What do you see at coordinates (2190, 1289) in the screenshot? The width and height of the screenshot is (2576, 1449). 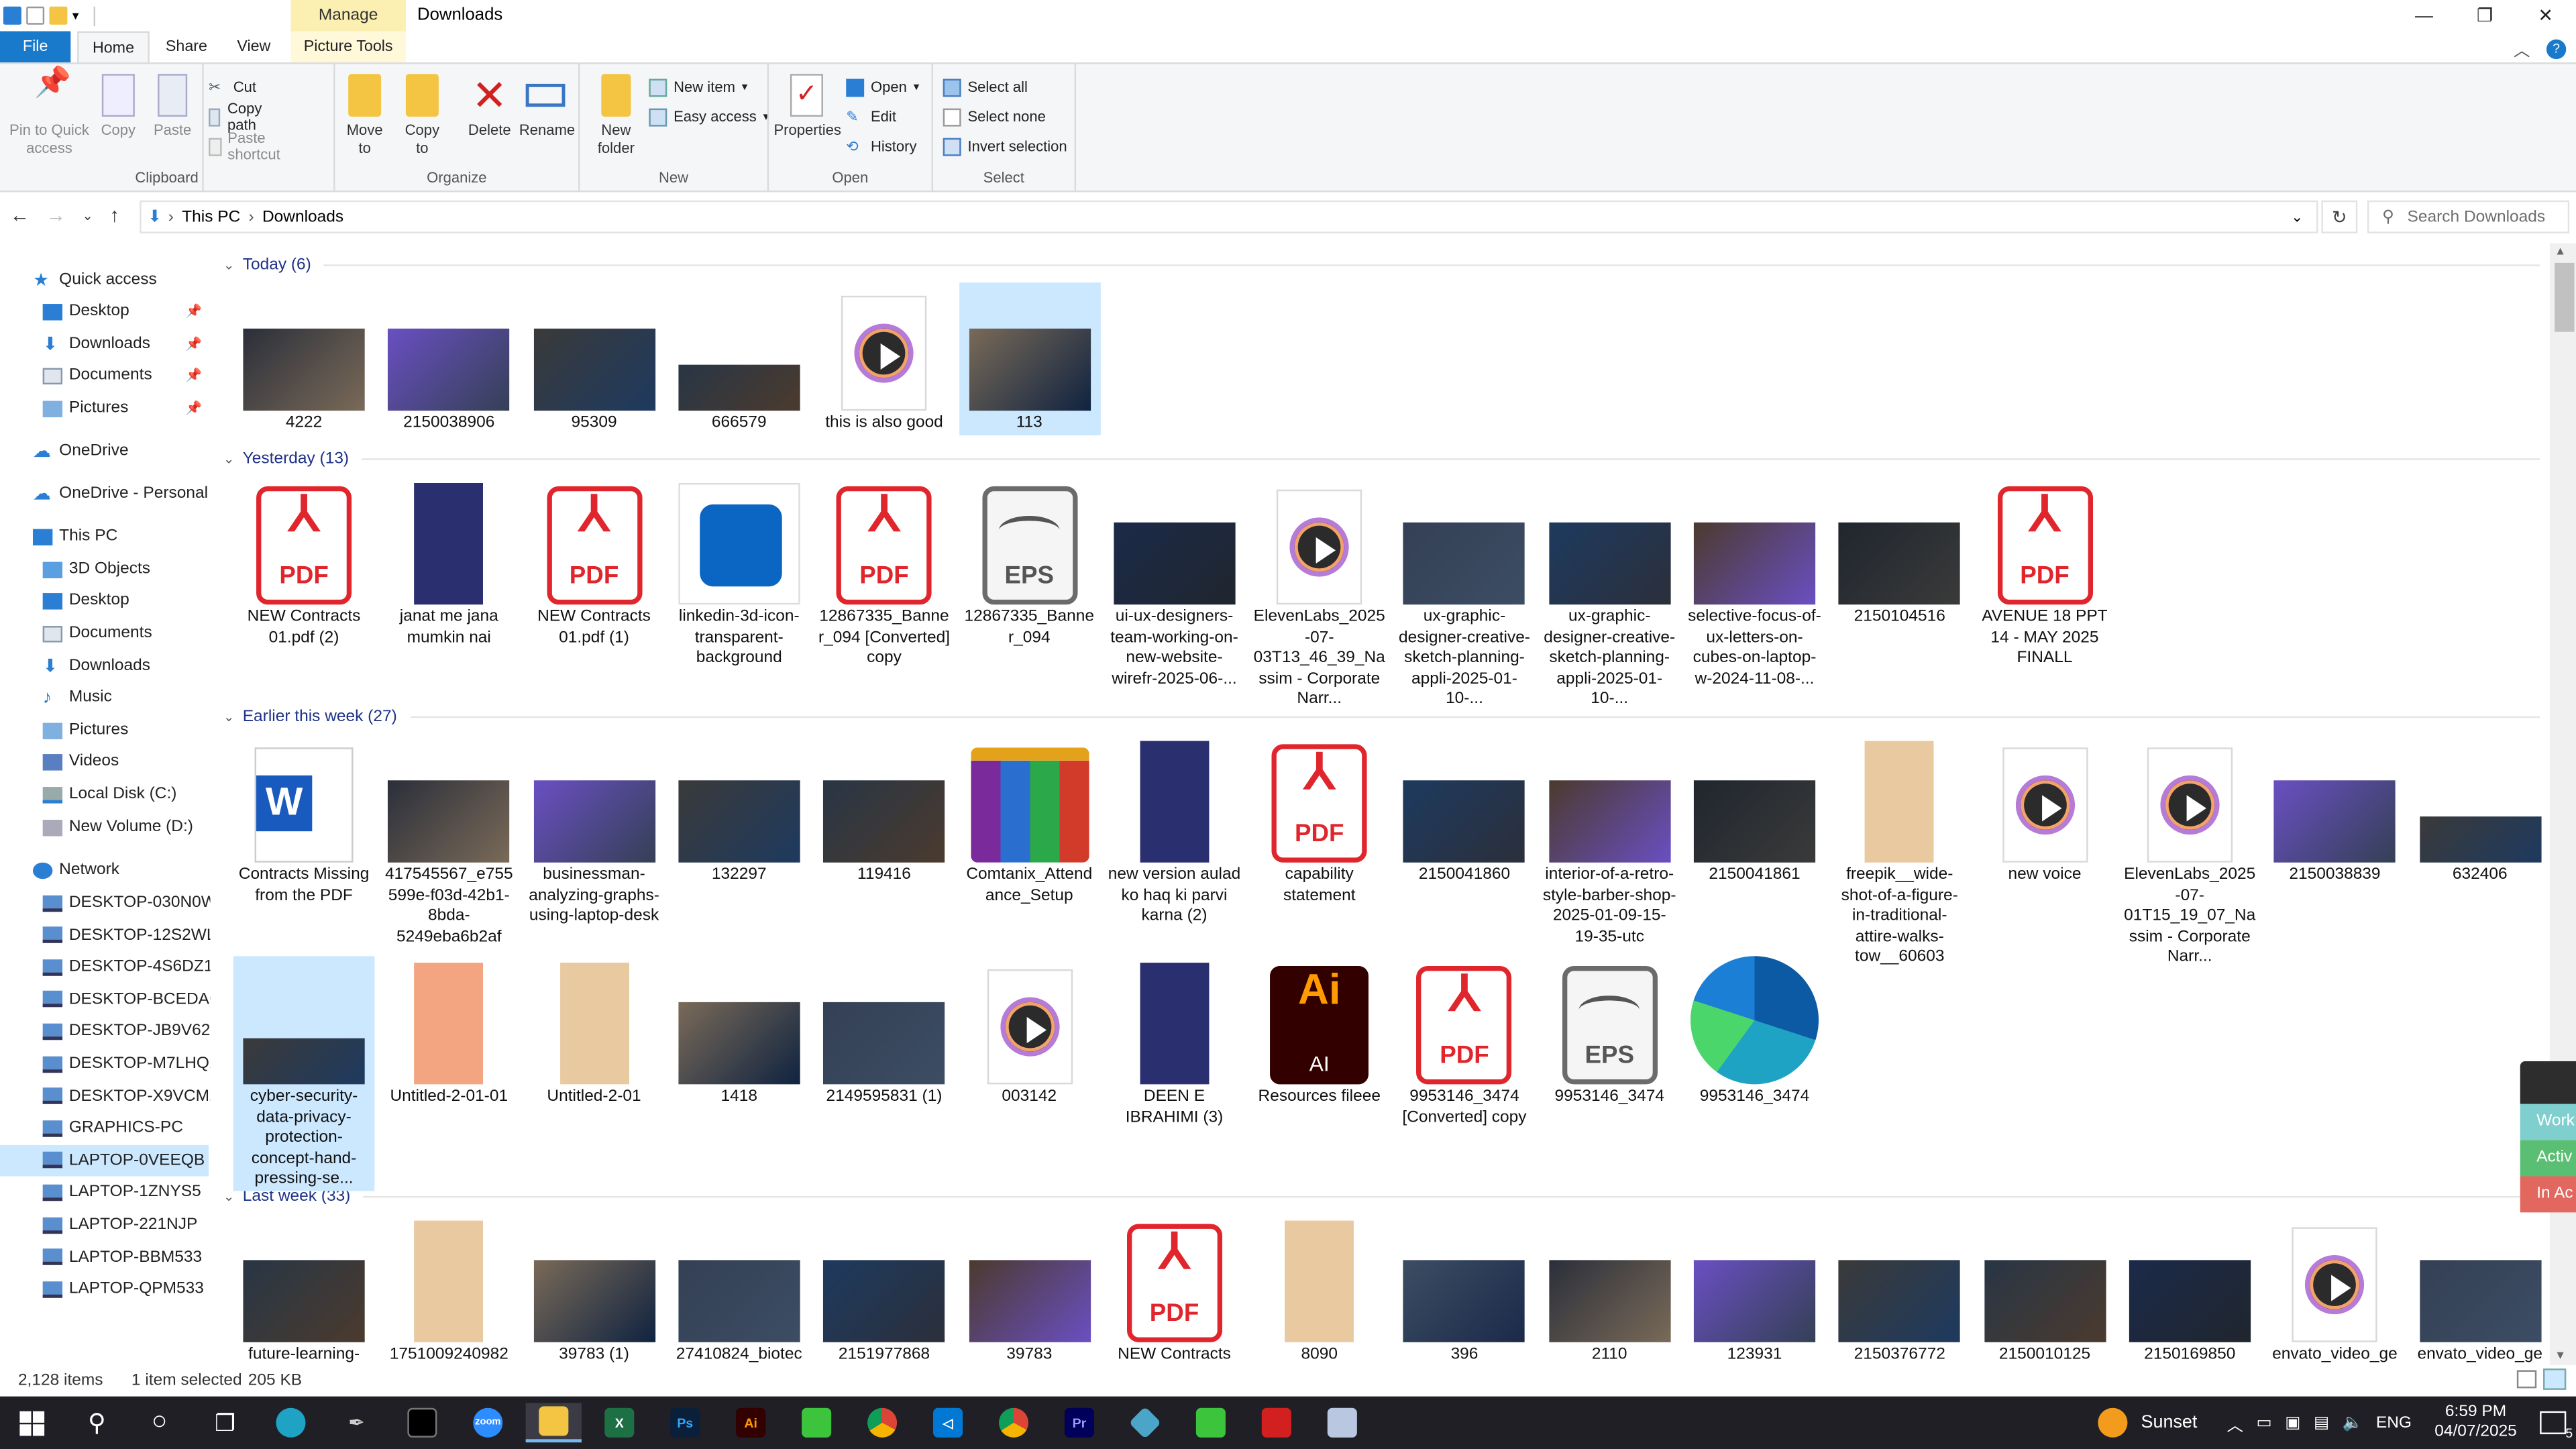 I see `file-tile: 2150169850` at bounding box center [2190, 1289].